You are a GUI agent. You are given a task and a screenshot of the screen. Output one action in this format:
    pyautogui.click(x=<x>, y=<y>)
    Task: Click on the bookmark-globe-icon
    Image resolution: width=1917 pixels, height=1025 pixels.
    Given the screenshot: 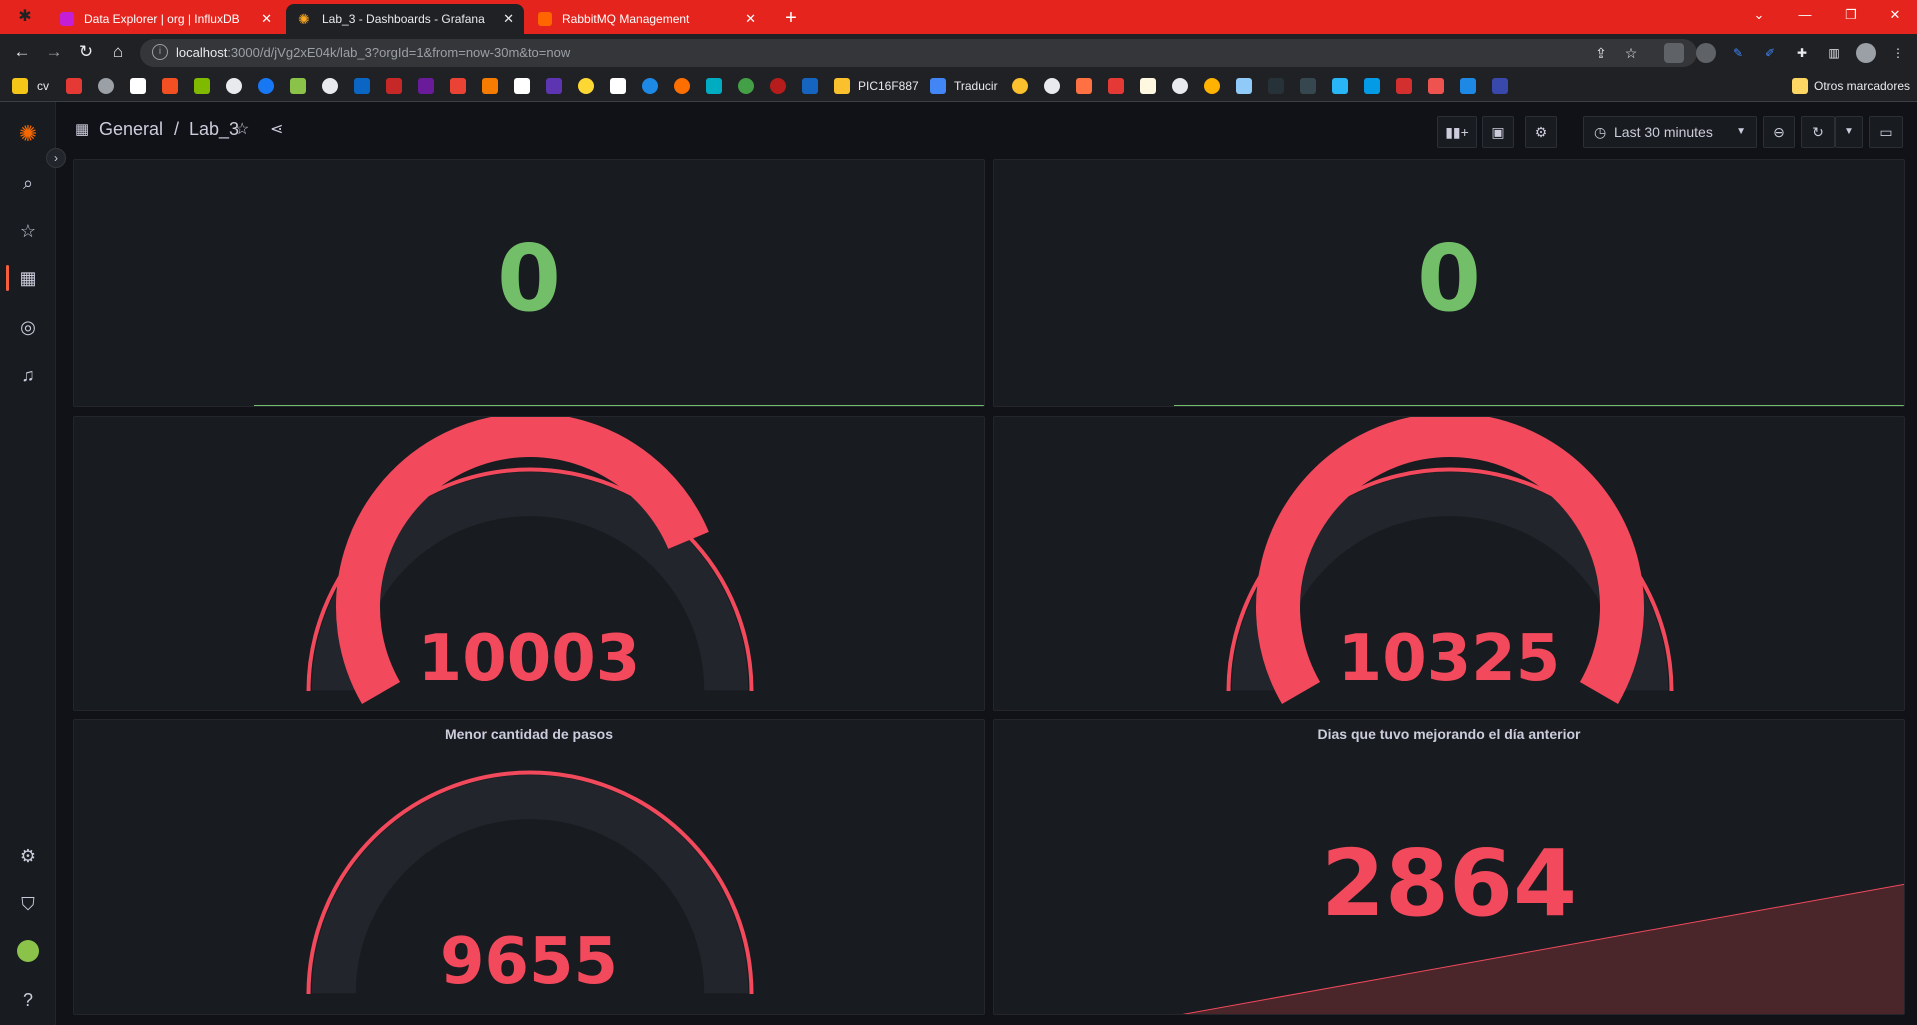 What is the action you would take?
    pyautogui.click(x=234, y=86)
    